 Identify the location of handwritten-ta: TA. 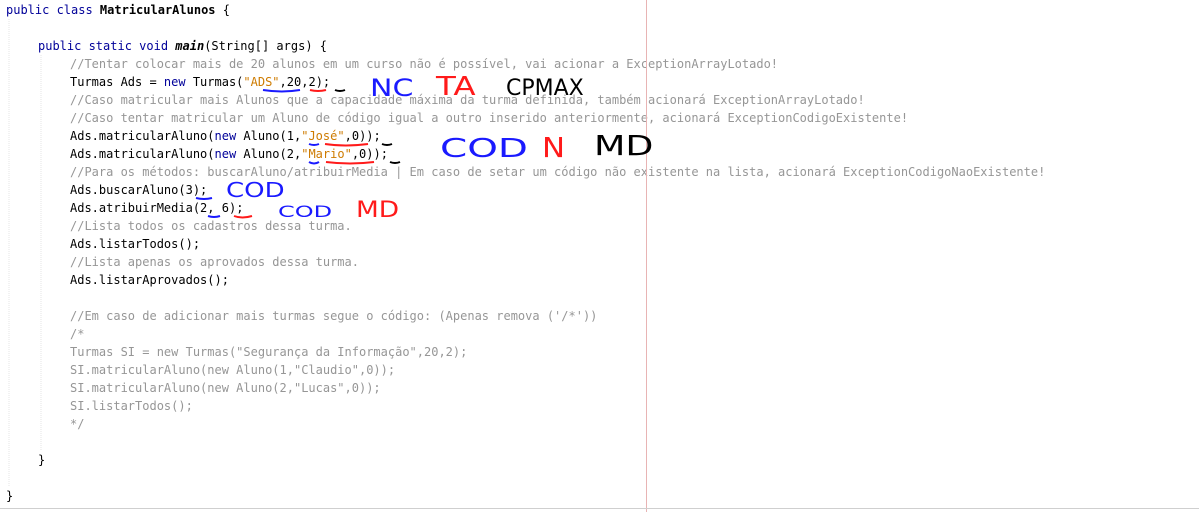
(456, 87).